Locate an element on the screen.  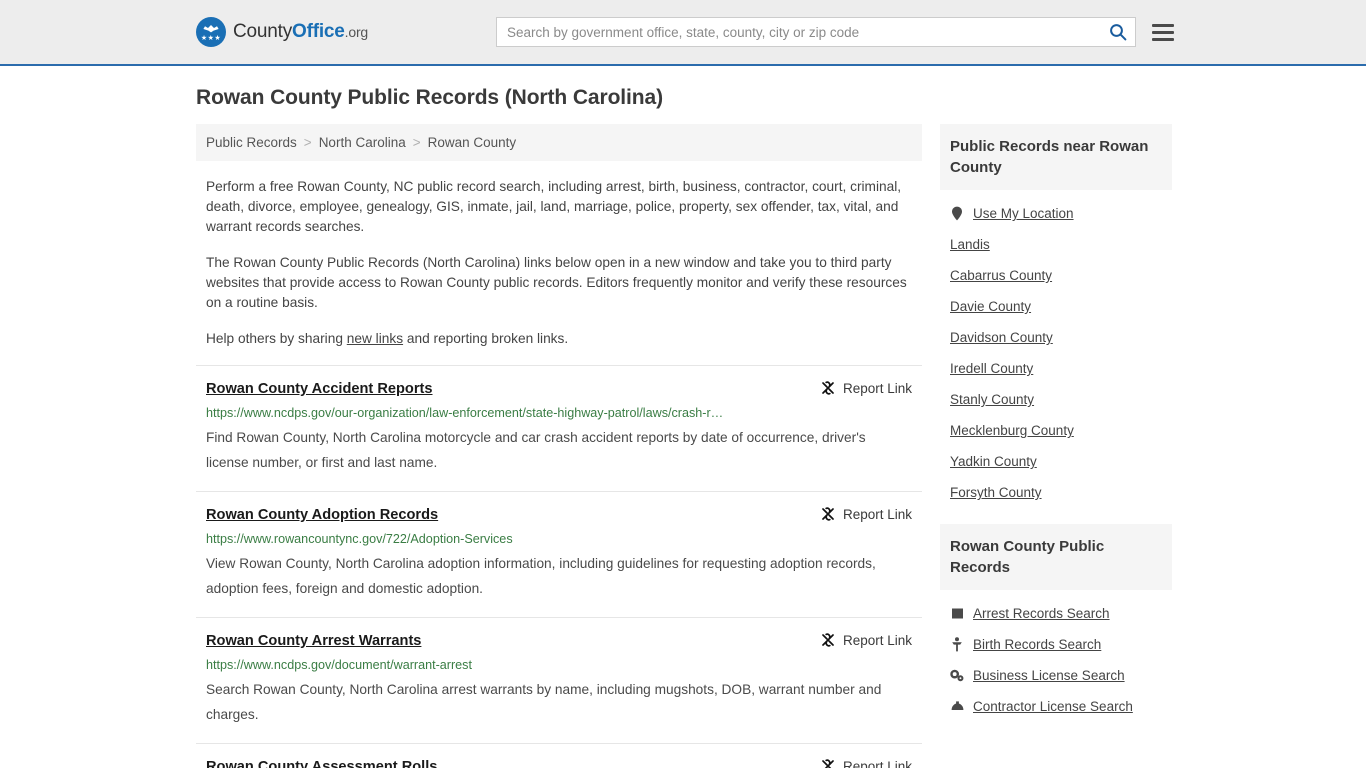
baby-icon is located at coordinates (957, 644).